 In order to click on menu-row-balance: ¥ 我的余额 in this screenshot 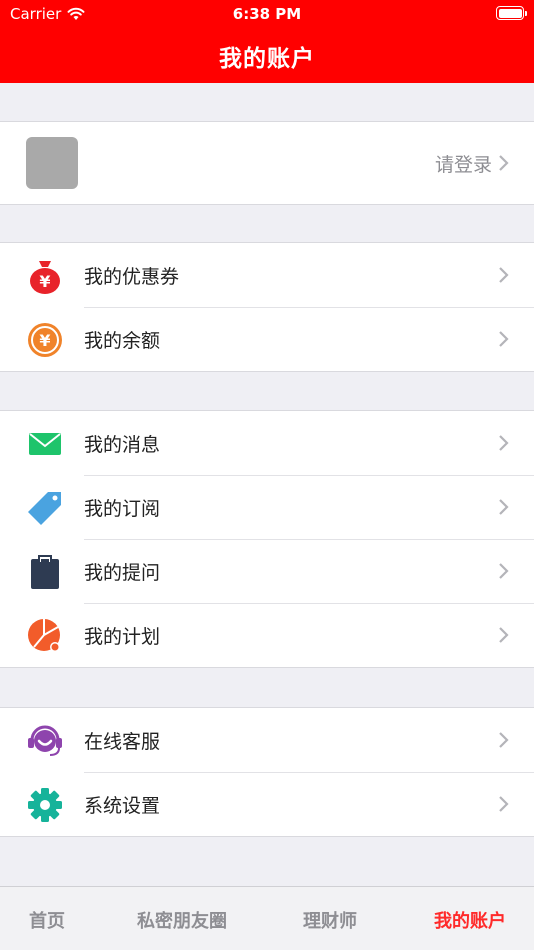, I will do `click(267, 339)`.